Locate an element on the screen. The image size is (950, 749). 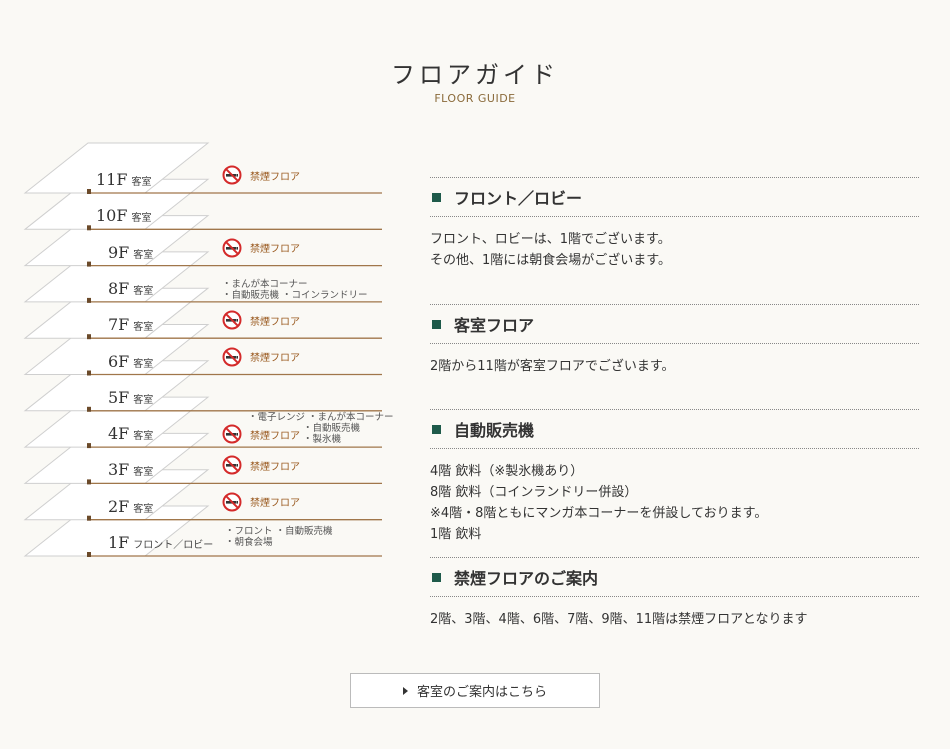
floor-number: 5F is located at coordinates (119, 397).